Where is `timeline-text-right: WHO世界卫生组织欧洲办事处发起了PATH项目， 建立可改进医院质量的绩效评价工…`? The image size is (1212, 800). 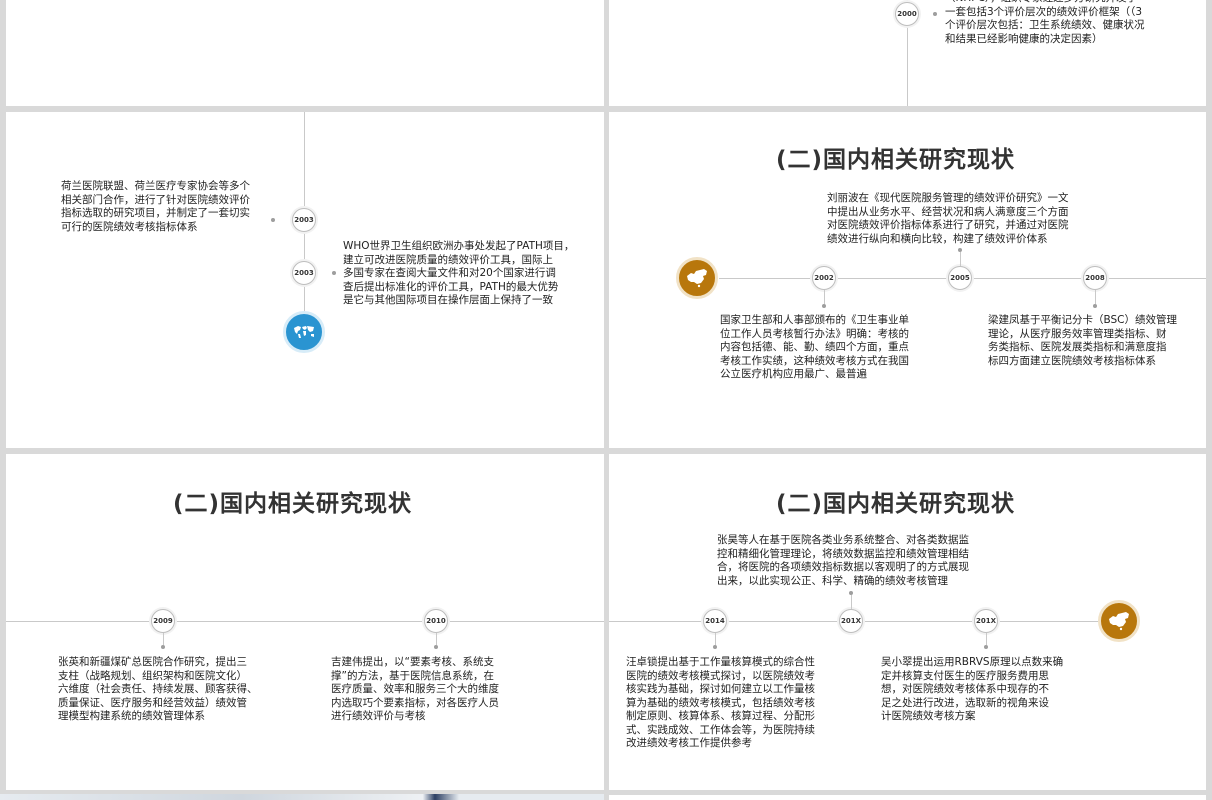
timeline-text-right: WHO世界卫生组织欧洲办事处发起了PATH项目， 建立可改进医院质量的绩效评价工… is located at coordinates (459, 273).